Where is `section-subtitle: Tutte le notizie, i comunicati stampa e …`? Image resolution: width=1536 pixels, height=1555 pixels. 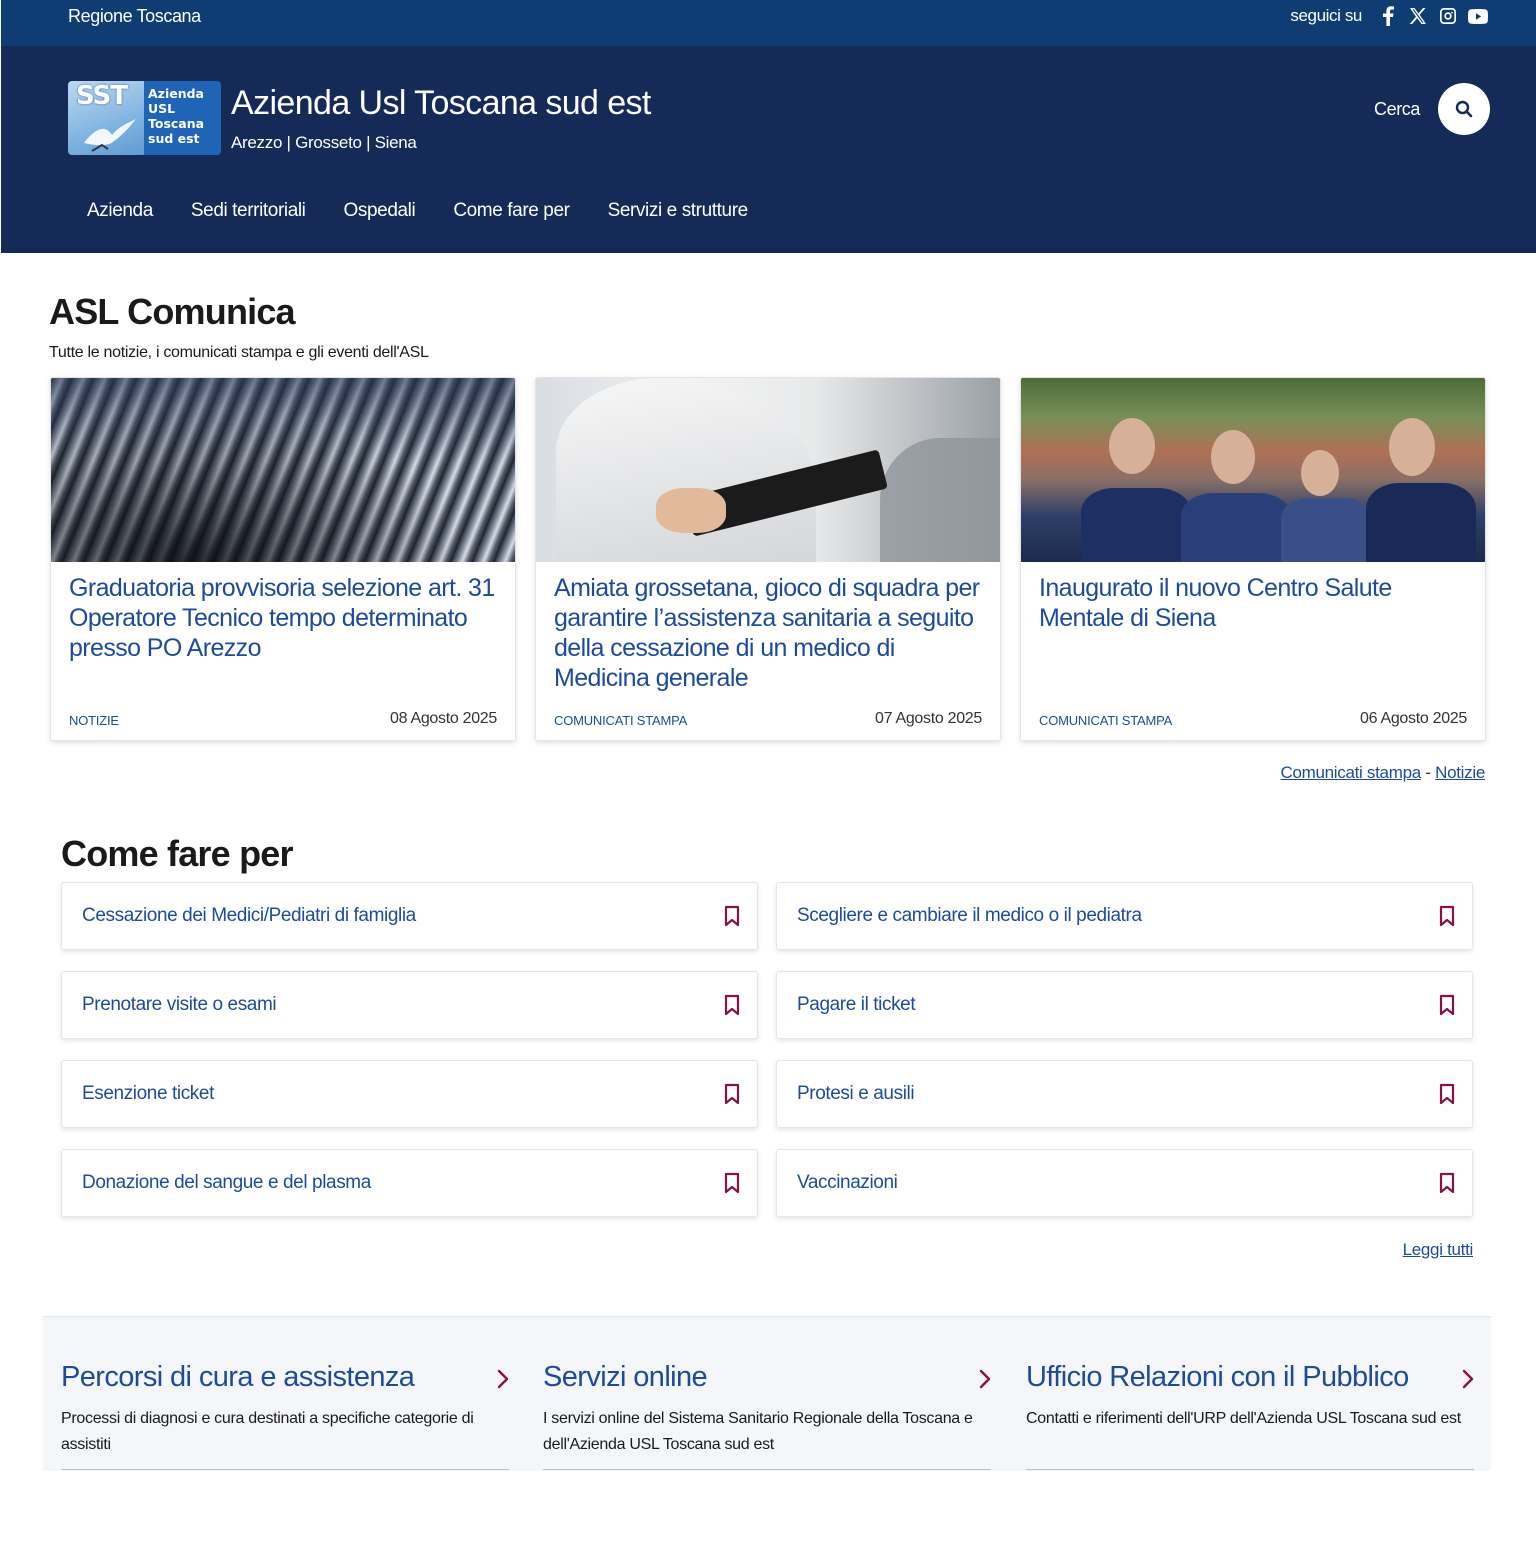 section-subtitle: Tutte le notizie, i comunicati stampa e … is located at coordinates (239, 352).